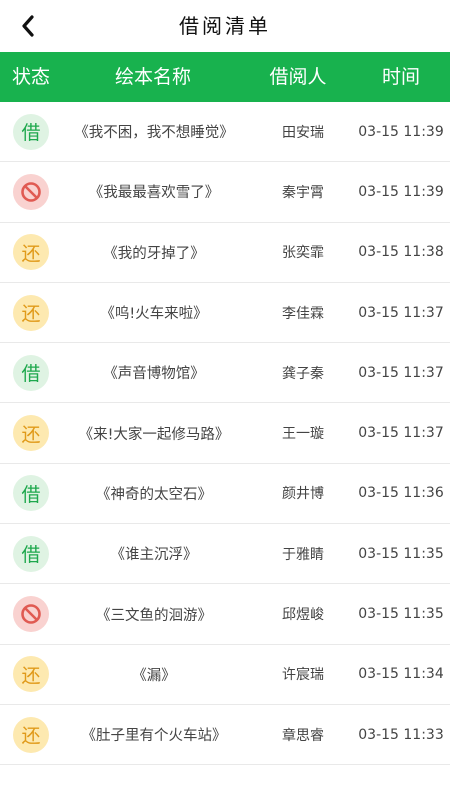 The width and height of the screenshot is (450, 800). I want to click on borrower-name: 龚子秦, so click(303, 373).